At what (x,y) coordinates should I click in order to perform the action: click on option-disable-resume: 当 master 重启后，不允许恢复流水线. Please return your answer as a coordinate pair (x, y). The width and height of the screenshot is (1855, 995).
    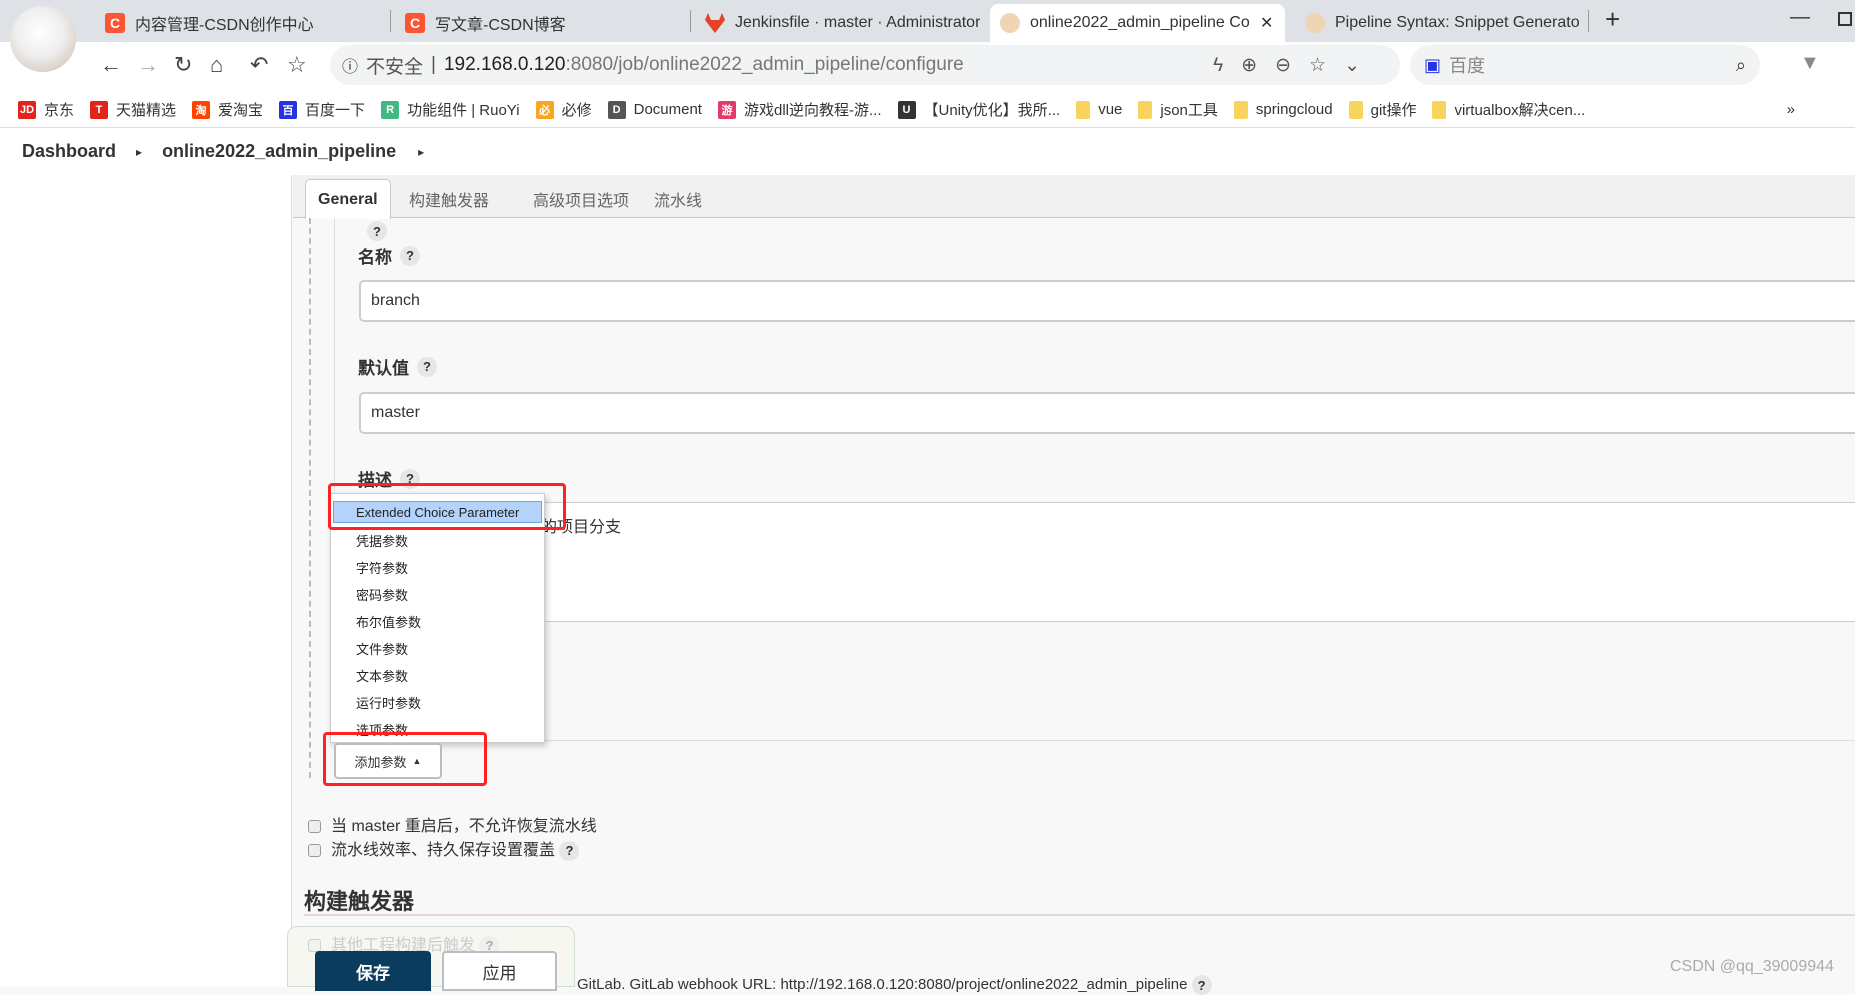
    Looking at the image, I should click on (452, 824).